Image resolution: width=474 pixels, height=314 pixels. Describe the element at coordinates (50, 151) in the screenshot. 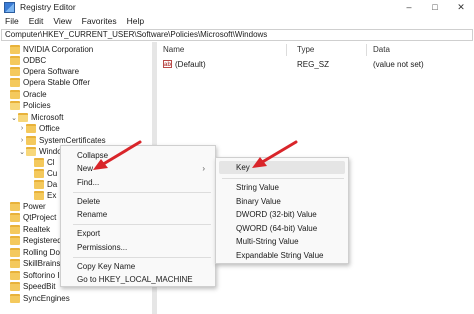

I see `tree-item-label: Windo` at that location.